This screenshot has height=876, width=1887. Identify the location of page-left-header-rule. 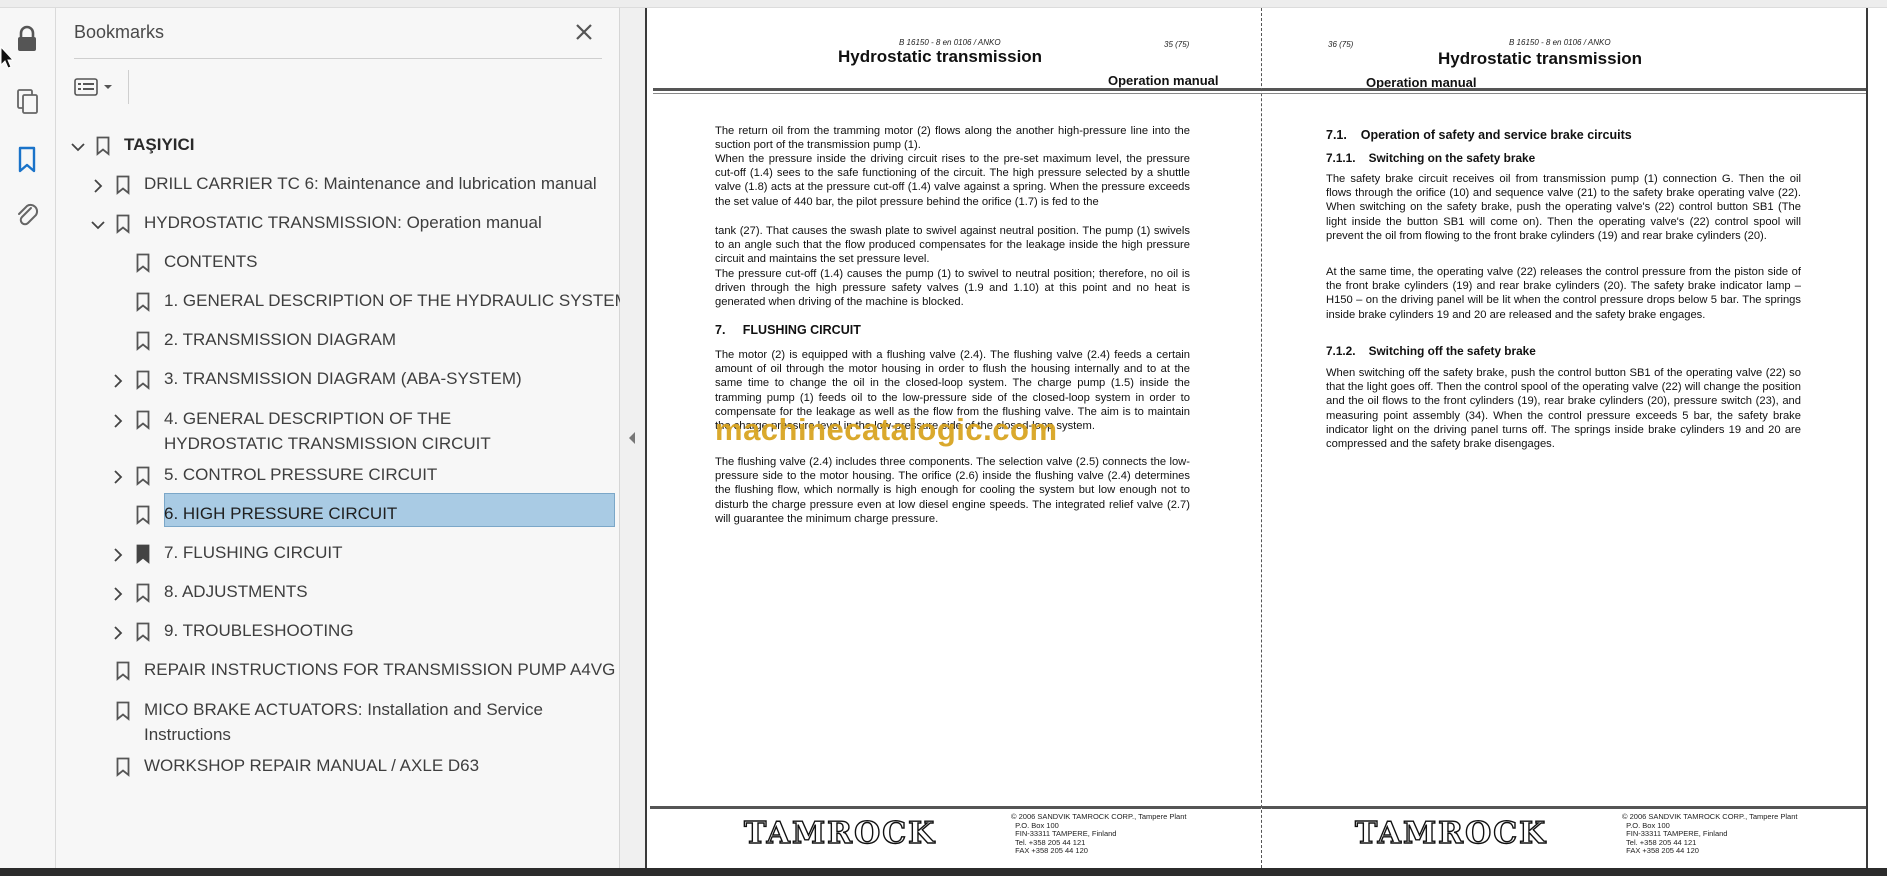
(957, 89).